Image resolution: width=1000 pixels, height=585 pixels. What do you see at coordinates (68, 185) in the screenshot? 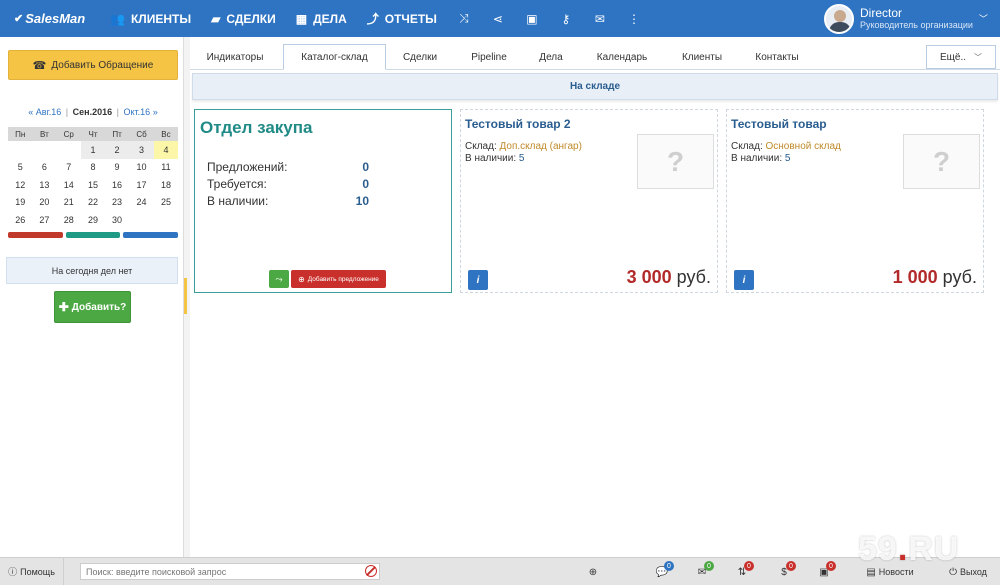
I see `calendar-day: 14` at bounding box center [68, 185].